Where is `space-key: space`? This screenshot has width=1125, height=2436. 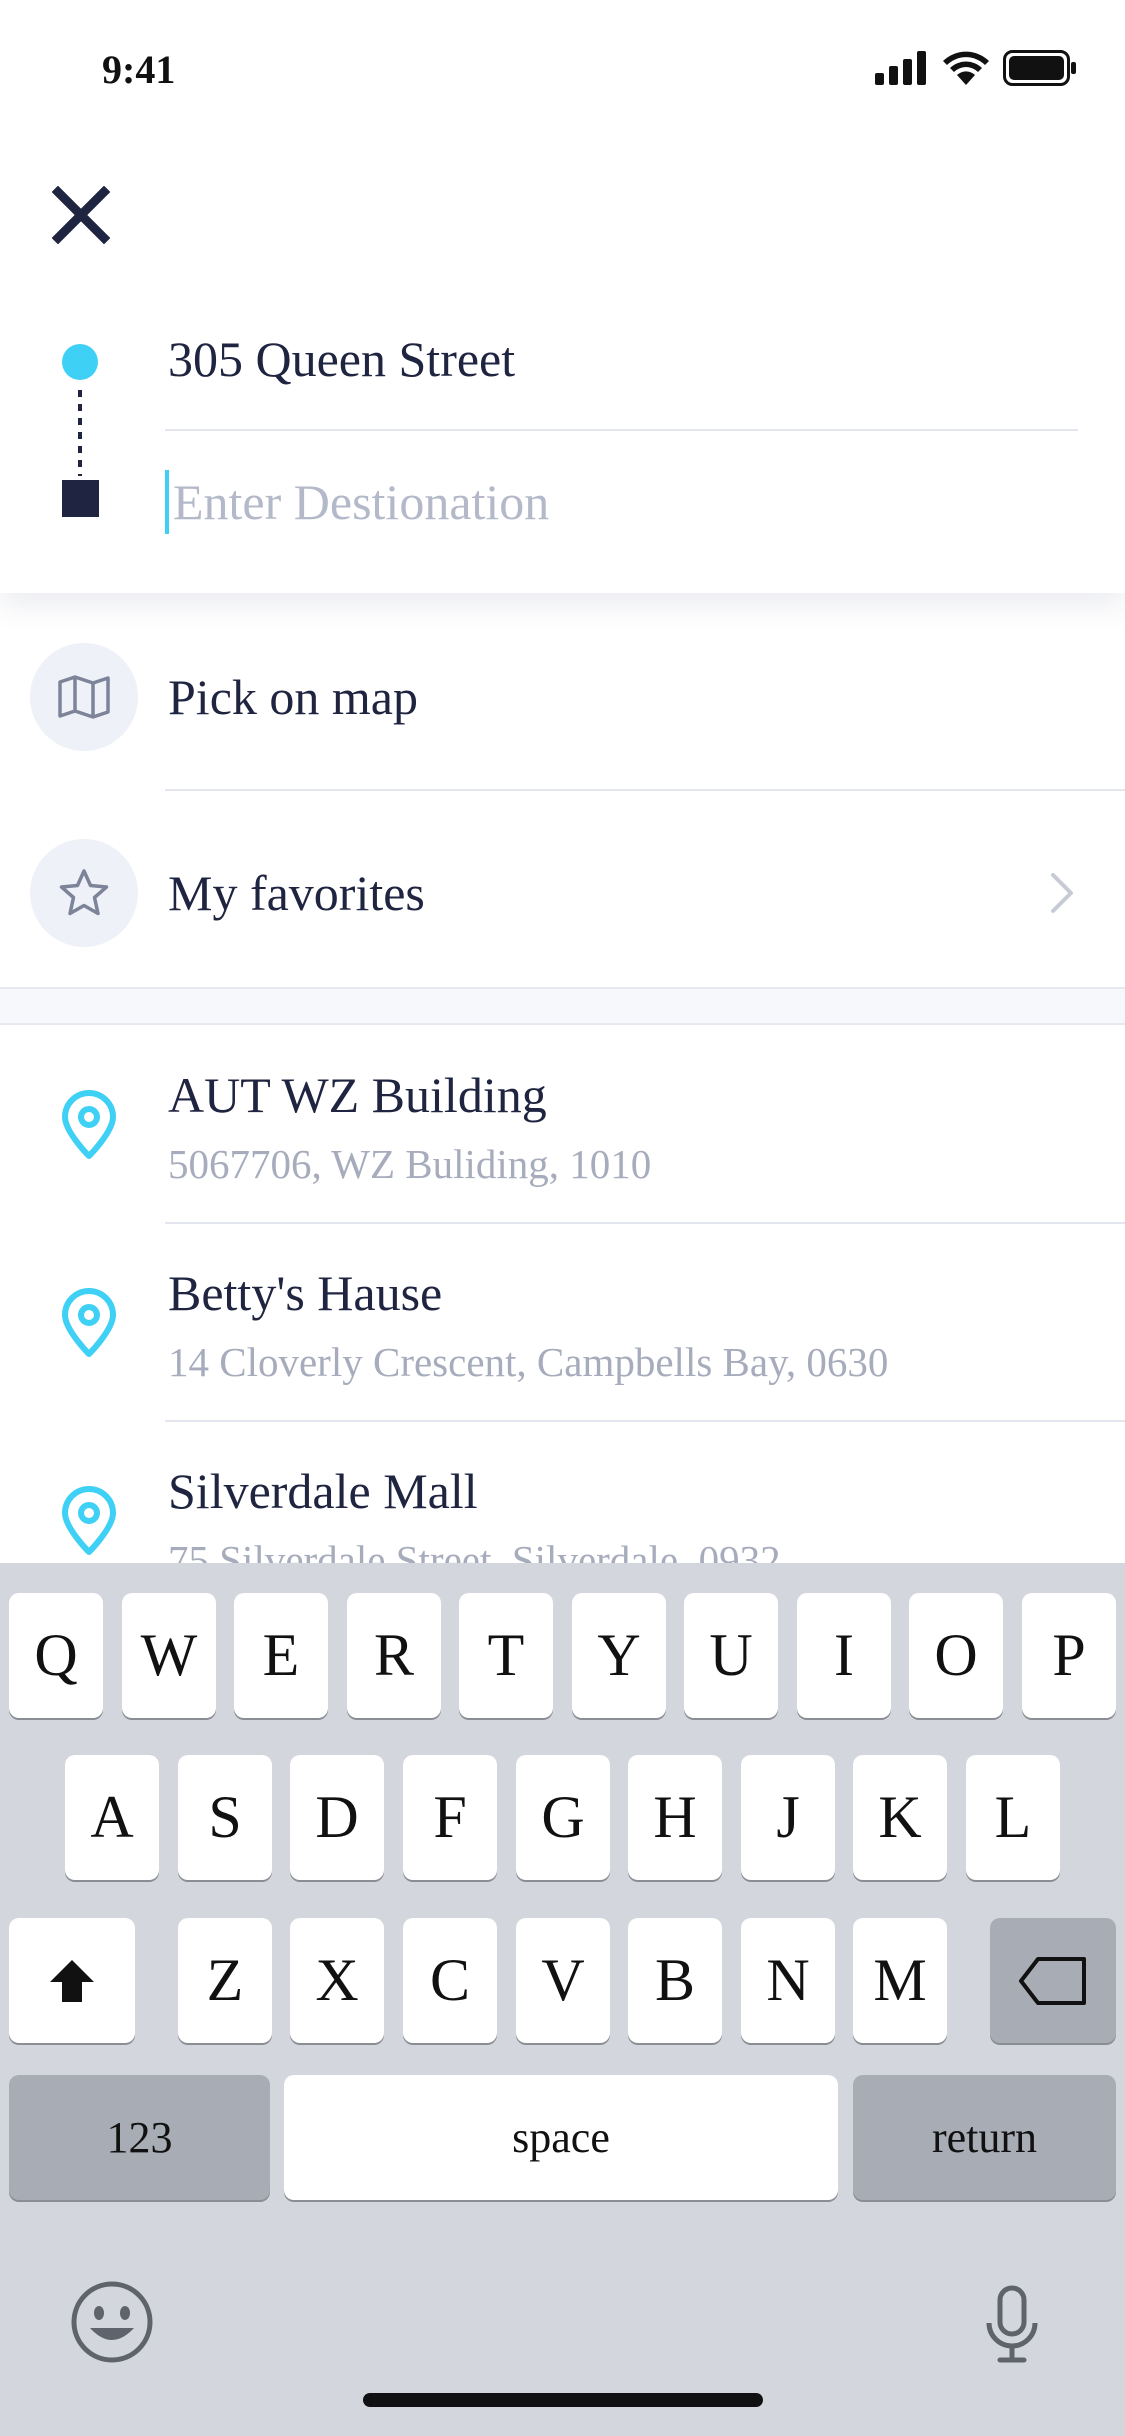
space-key: space is located at coordinates (561, 2137).